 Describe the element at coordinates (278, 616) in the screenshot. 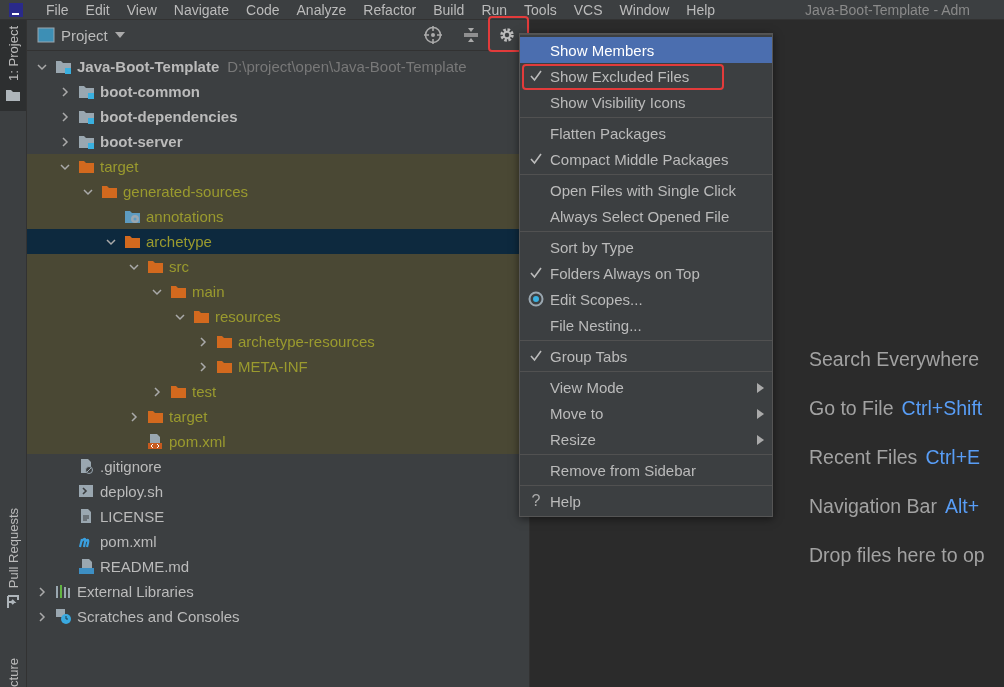

I see `tree-row: Scratches and Consoles` at that location.